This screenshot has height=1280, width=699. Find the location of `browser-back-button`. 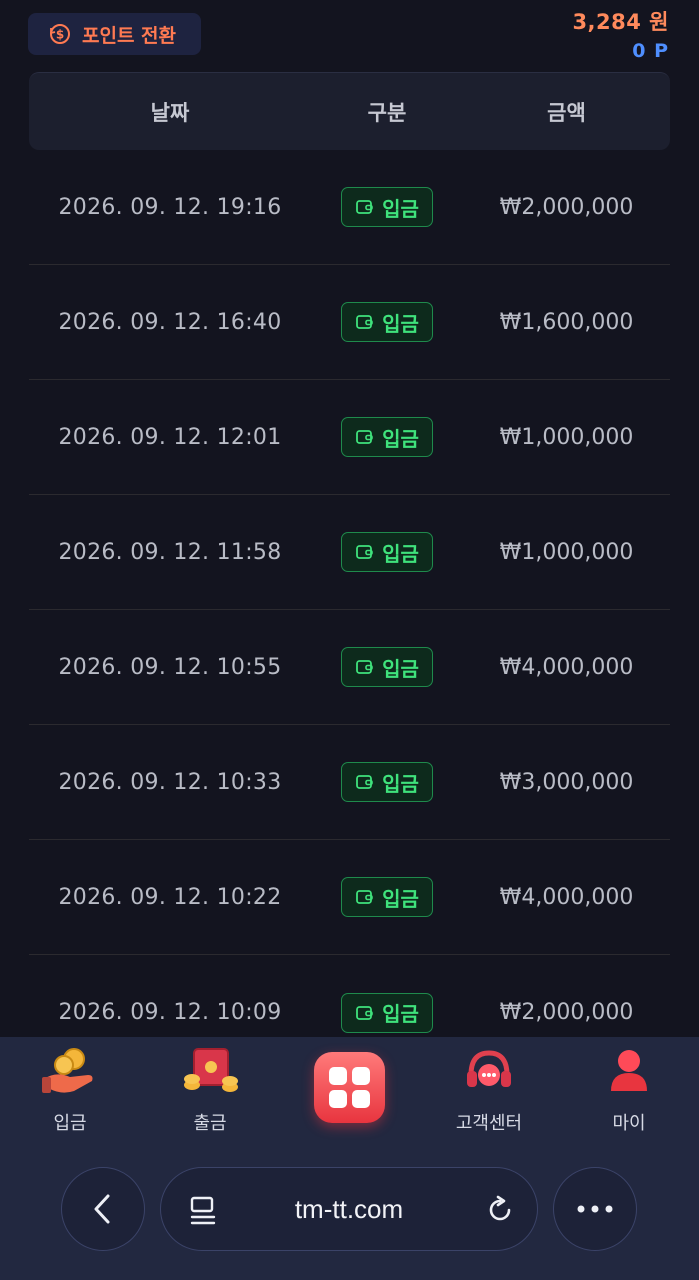

browser-back-button is located at coordinates (103, 1209).